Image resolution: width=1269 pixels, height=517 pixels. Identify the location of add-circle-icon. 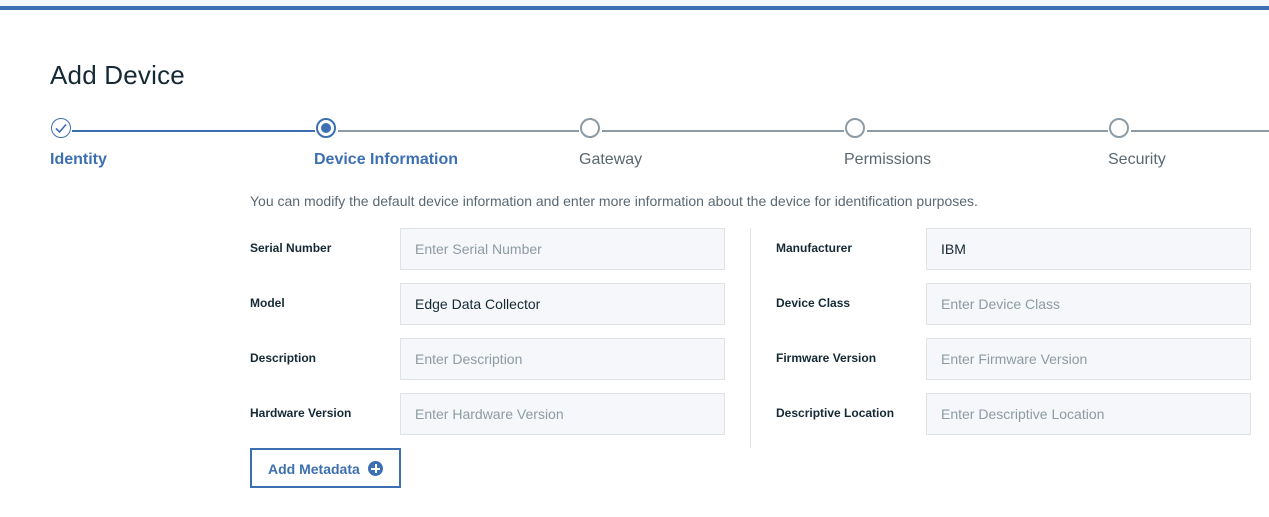
(375, 468).